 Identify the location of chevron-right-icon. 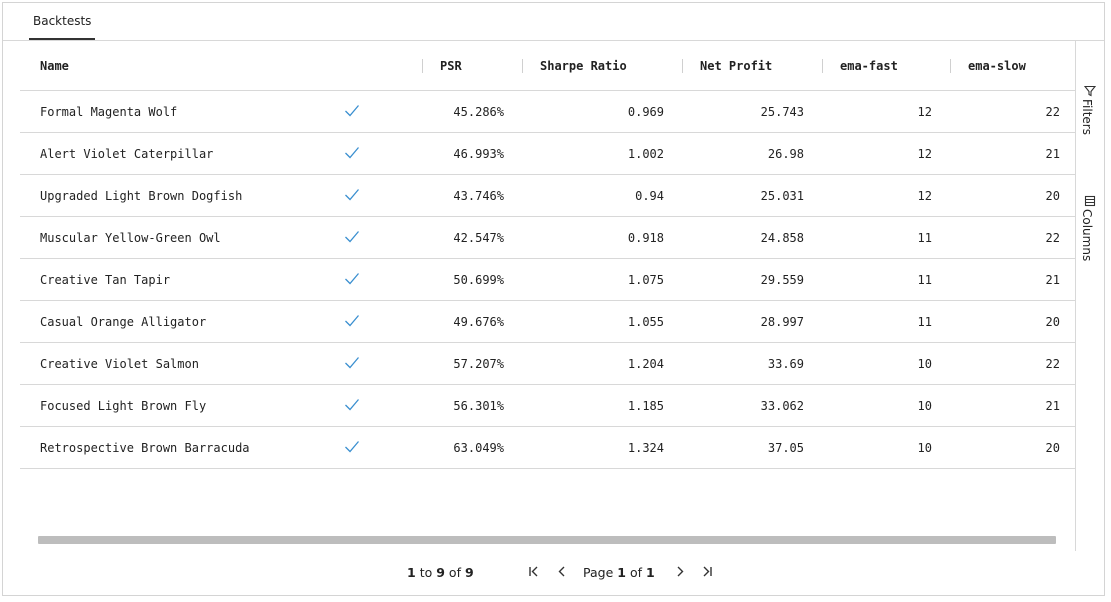
(680, 571).